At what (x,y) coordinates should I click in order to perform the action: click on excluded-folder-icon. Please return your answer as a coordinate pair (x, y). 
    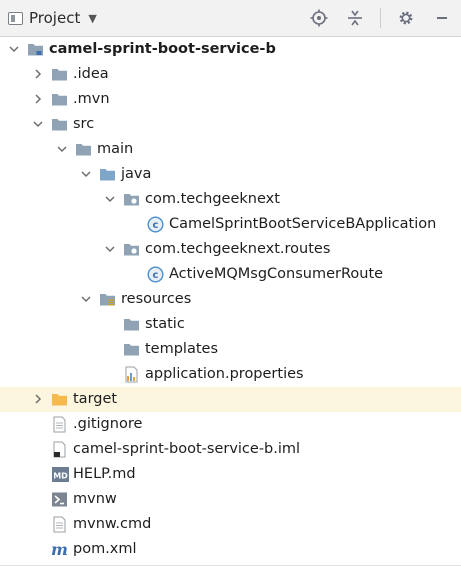
    Looking at the image, I should click on (59, 399).